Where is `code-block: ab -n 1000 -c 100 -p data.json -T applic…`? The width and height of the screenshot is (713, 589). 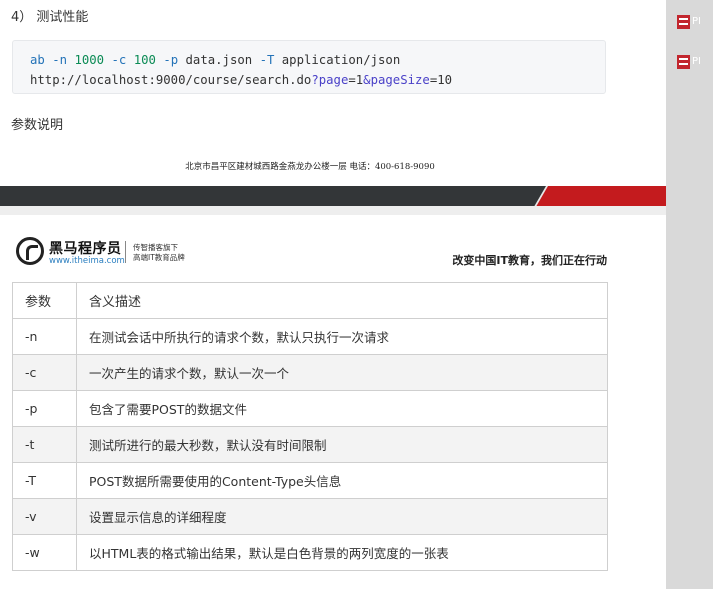 code-block: ab -n 1000 -c 100 -p data.json -T applic… is located at coordinates (309, 67).